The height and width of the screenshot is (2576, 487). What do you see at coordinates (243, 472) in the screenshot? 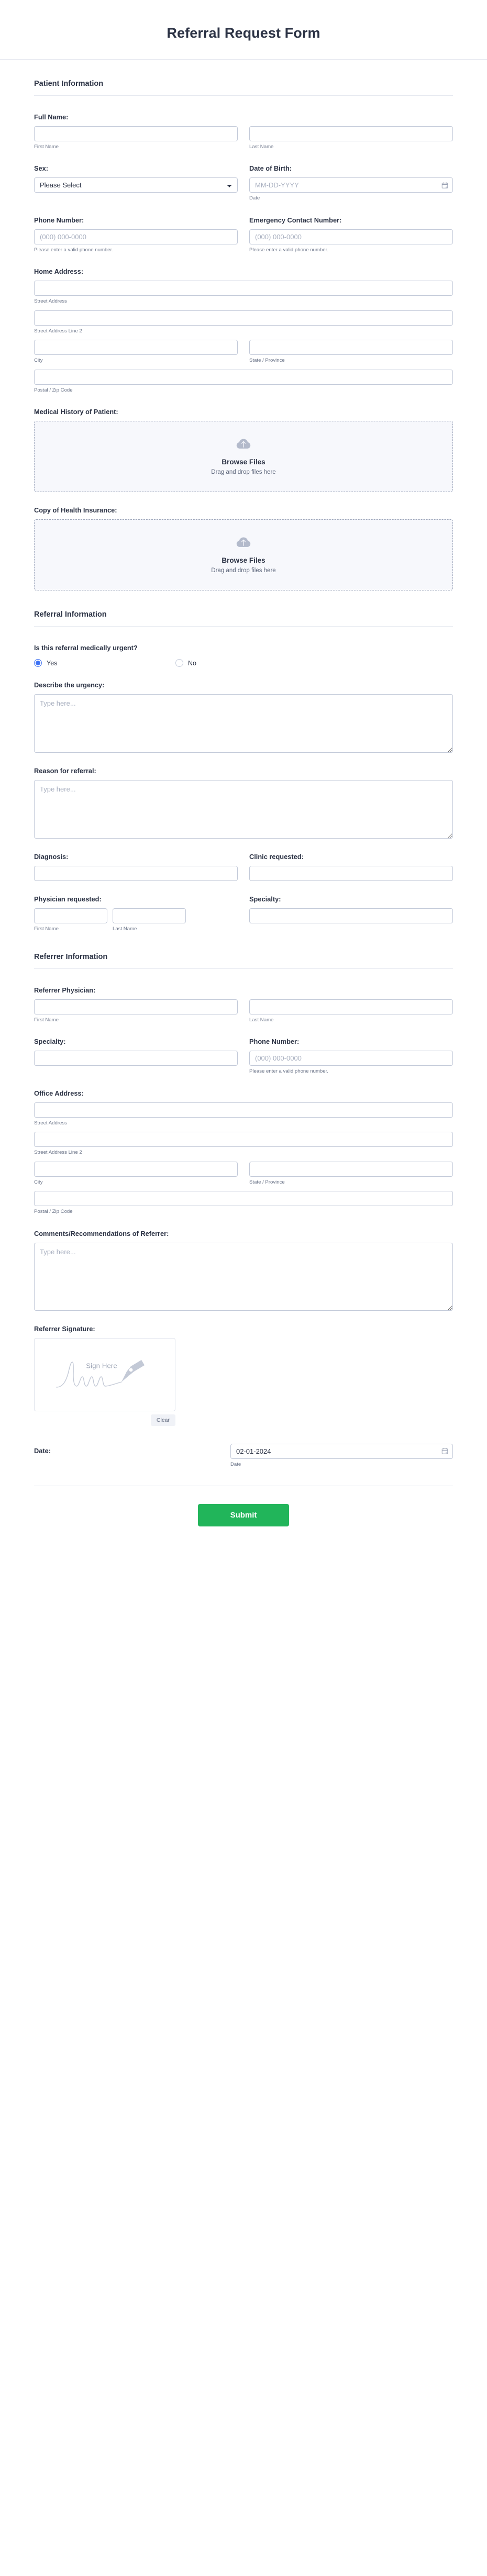
I see `medical-history-drag-label: Drag and drop files here` at bounding box center [243, 472].